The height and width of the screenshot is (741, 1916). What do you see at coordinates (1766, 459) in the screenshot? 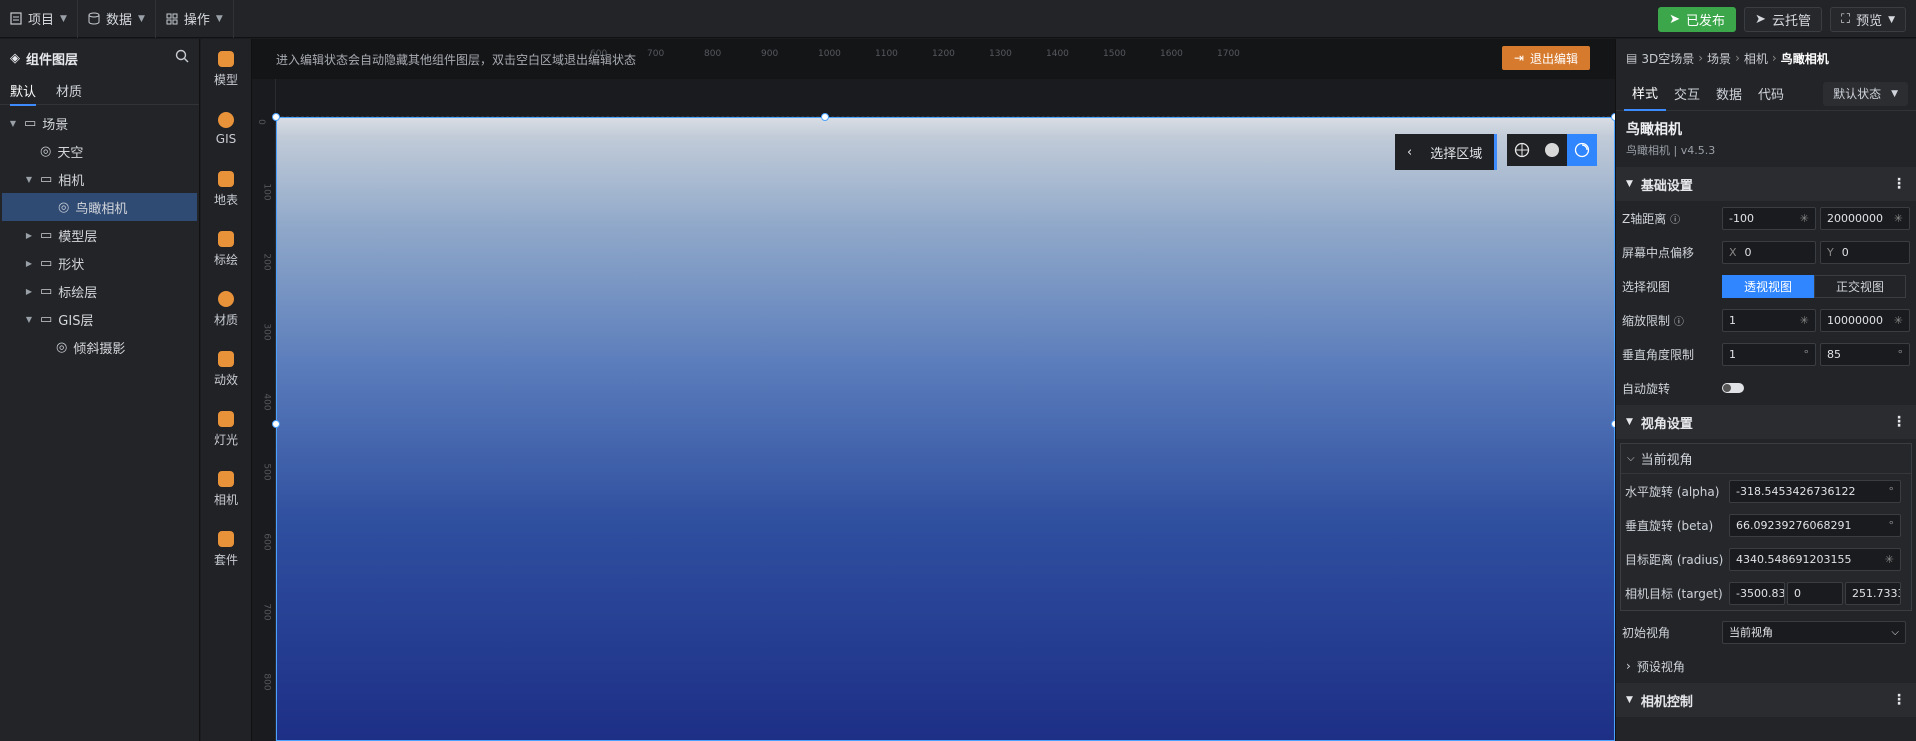
I see `current-view-header: ⌵ 当前视角` at bounding box center [1766, 459].